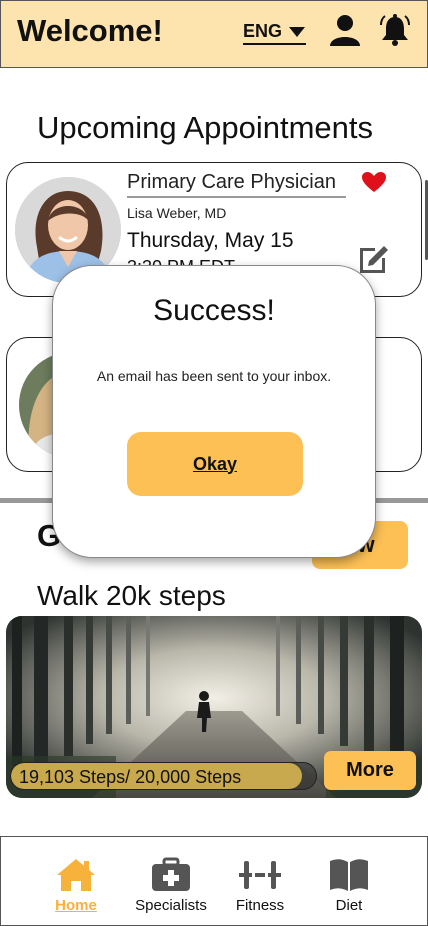 Image resolution: width=428 pixels, height=926 pixels. What do you see at coordinates (171, 874) in the screenshot?
I see `medical-kit-icon` at bounding box center [171, 874].